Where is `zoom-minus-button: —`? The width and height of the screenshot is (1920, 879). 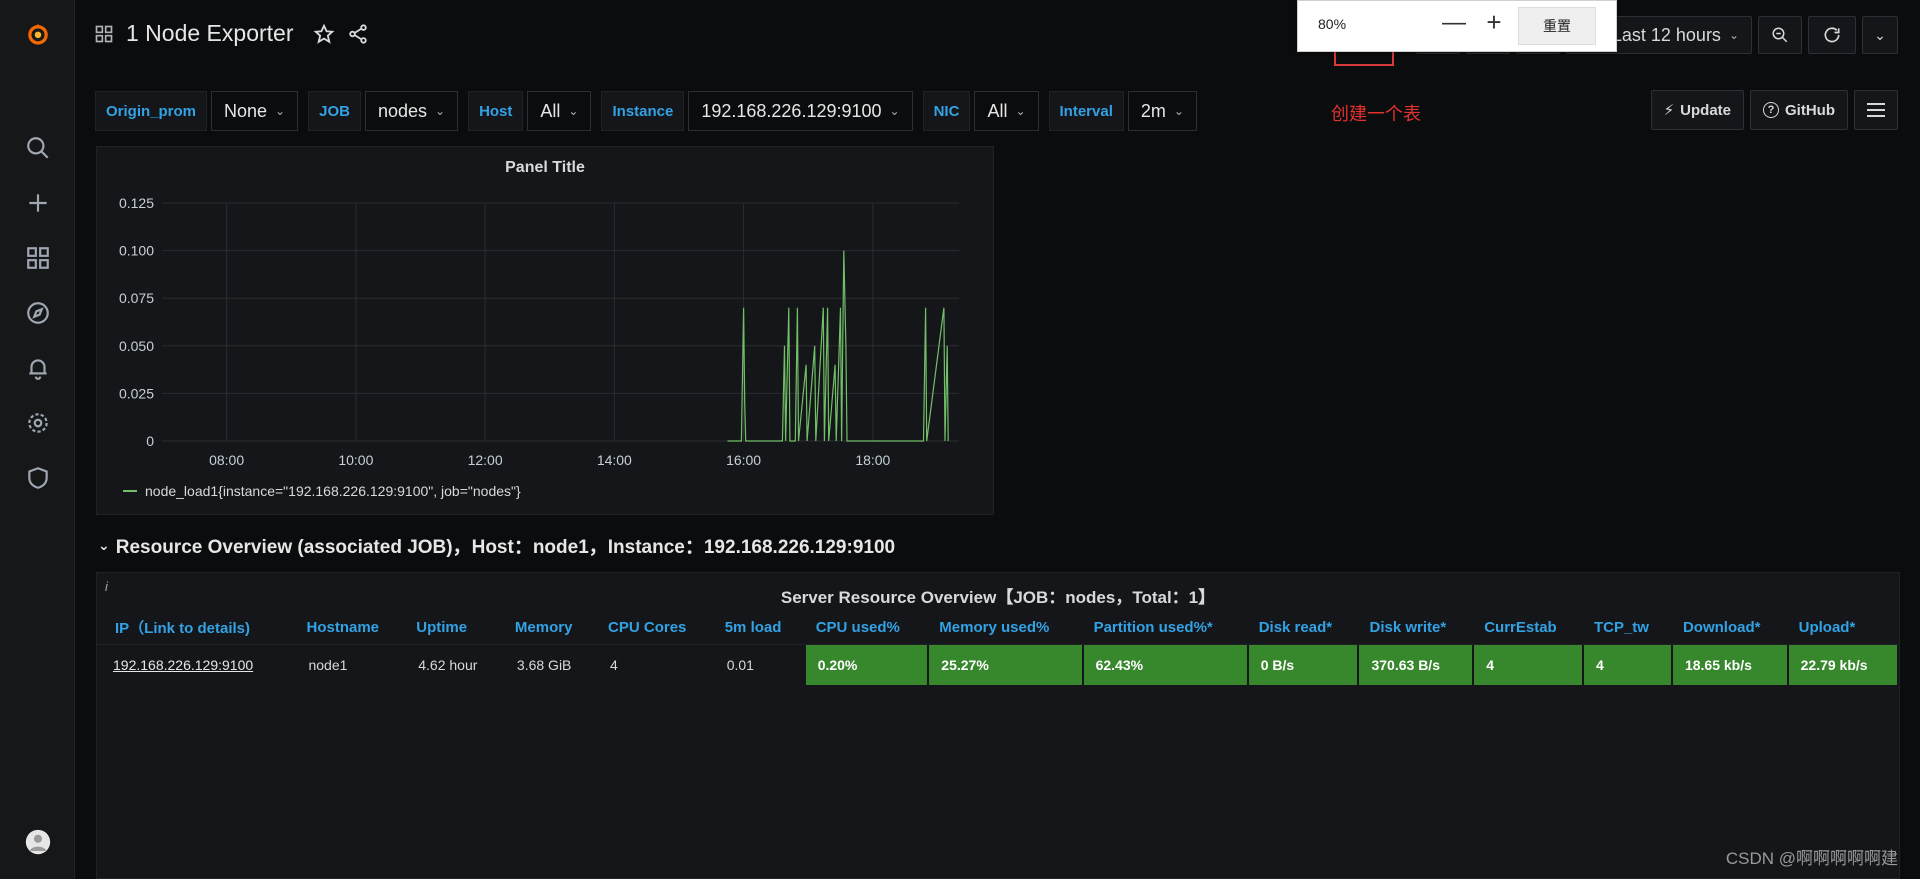 zoom-minus-button: — is located at coordinates (1454, 23).